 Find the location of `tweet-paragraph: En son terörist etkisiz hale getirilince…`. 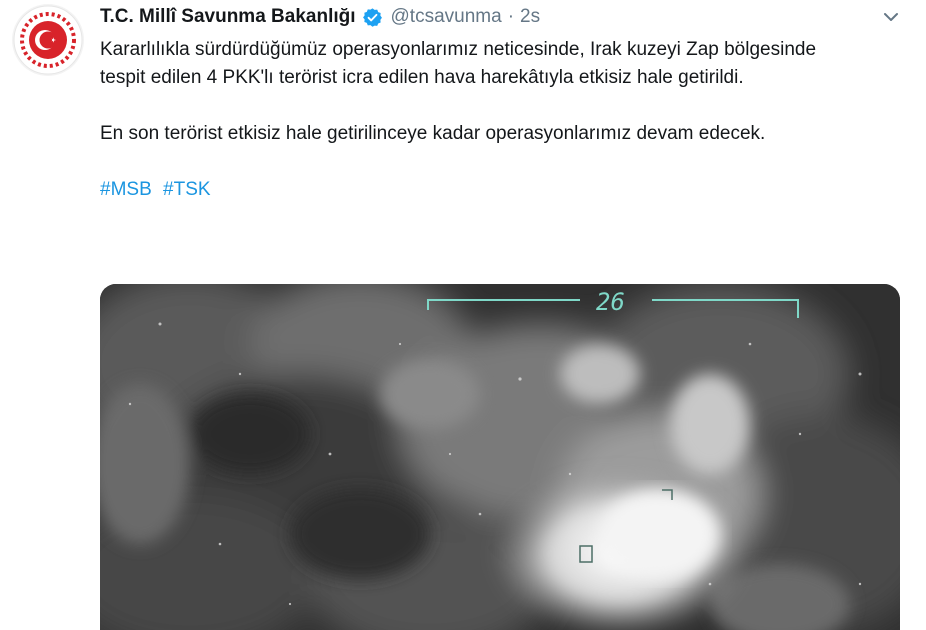

tweet-paragraph: En son terörist etkisiz hale getirilince… is located at coordinates (433, 133).